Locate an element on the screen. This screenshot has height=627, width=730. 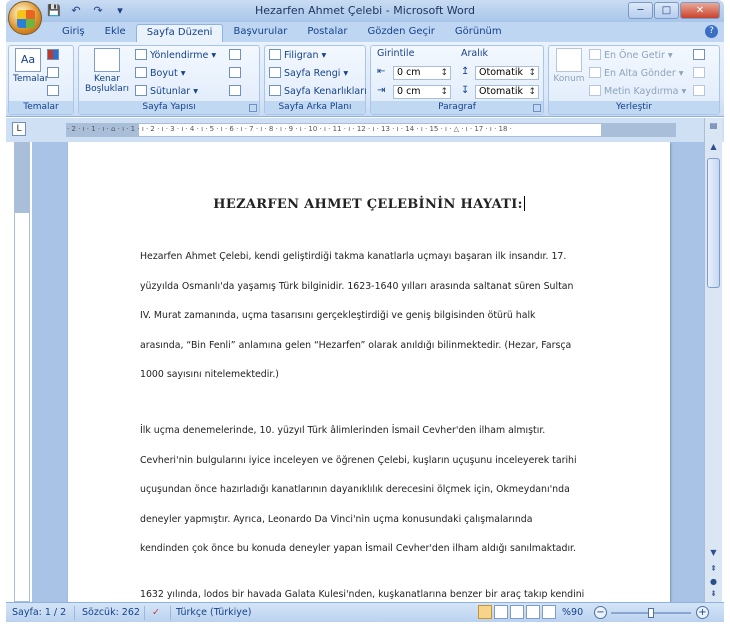
line-numbers-button is located at coordinates (236, 74).